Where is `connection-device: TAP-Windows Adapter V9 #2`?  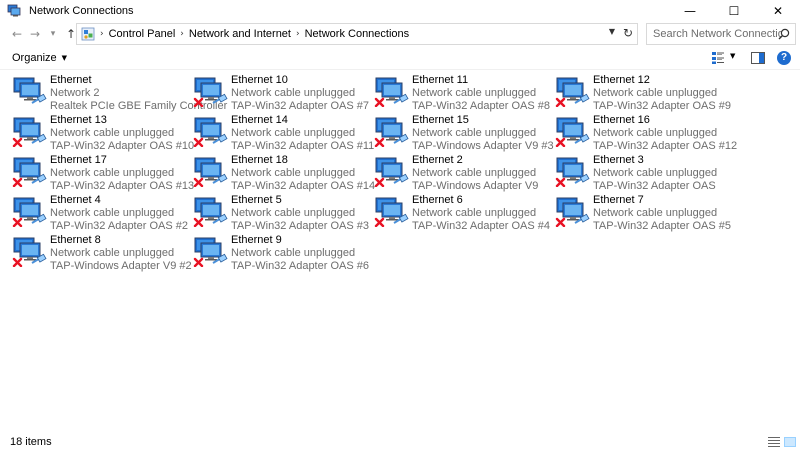
connection-device: TAP-Windows Adapter V9 #2 is located at coordinates (121, 266).